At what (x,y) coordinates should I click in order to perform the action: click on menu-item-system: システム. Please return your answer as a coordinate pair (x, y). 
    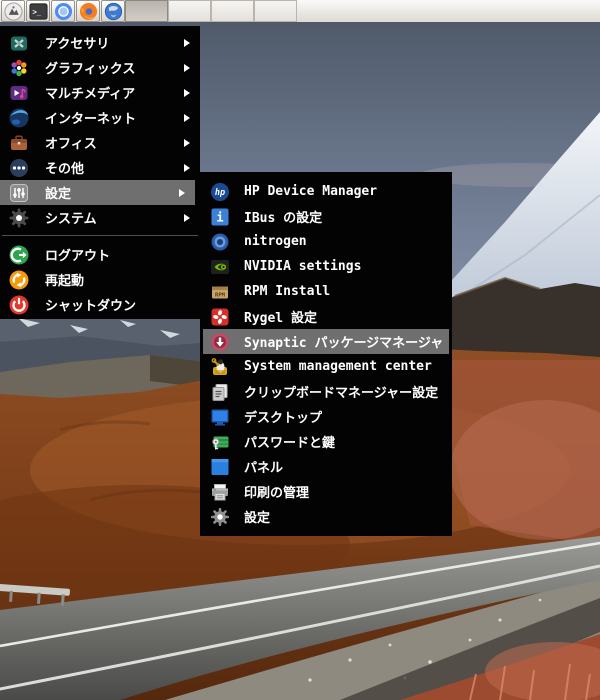
    Looking at the image, I should click on (100, 217).